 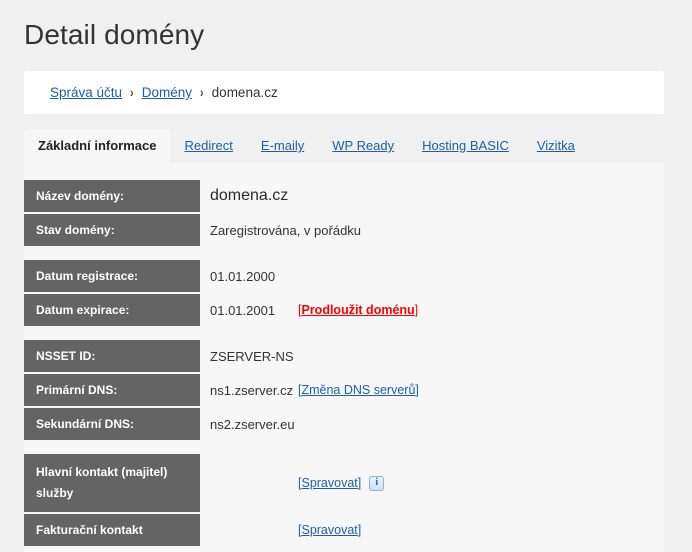 I want to click on row-value-nazev-domeny: domena.cz, so click(x=432, y=196).